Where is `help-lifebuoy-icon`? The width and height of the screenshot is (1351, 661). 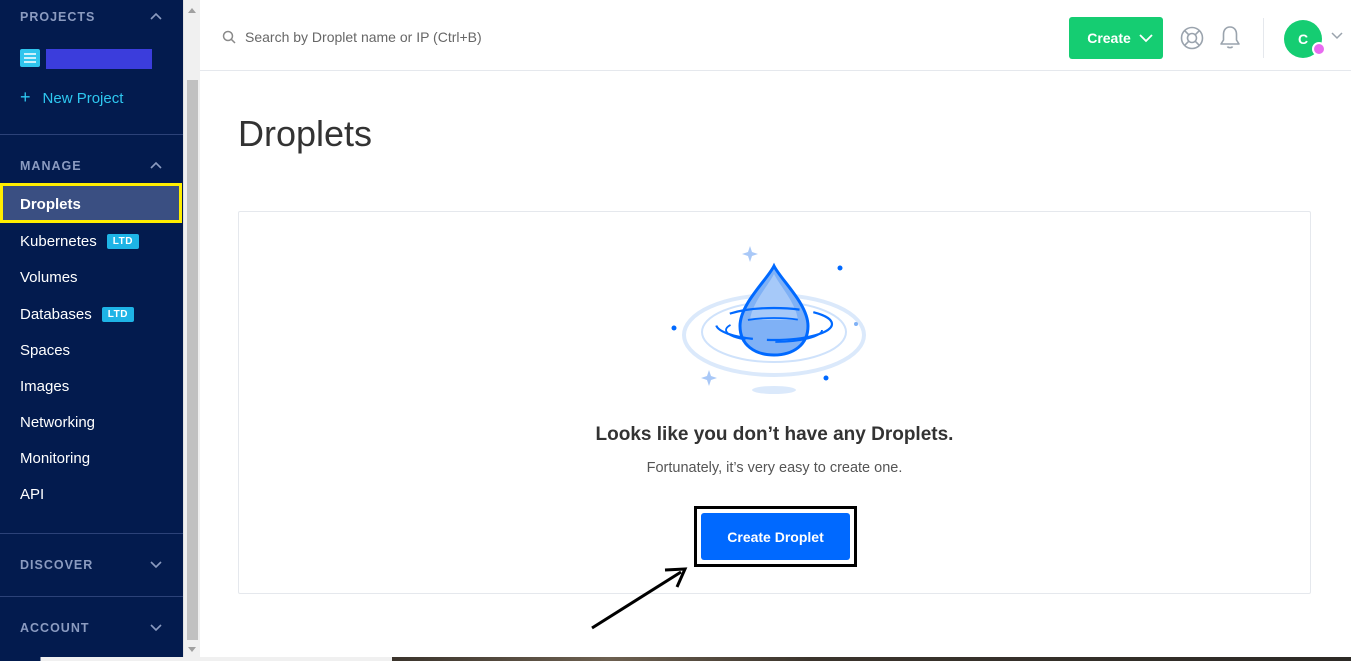
help-lifebuoy-icon is located at coordinates (1192, 38).